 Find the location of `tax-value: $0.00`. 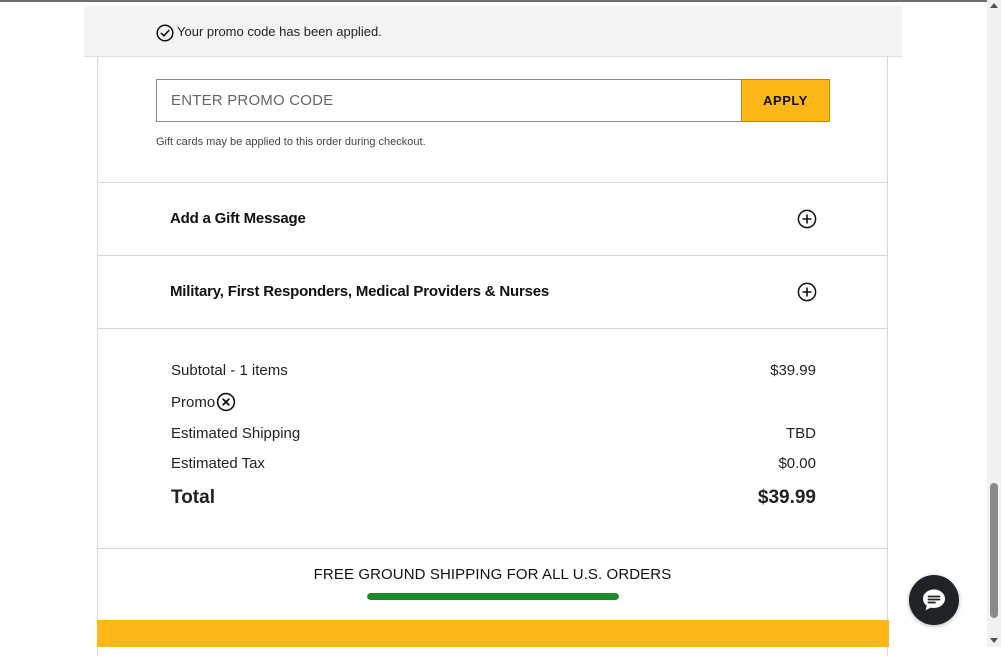

tax-value: $0.00 is located at coordinates (797, 463).